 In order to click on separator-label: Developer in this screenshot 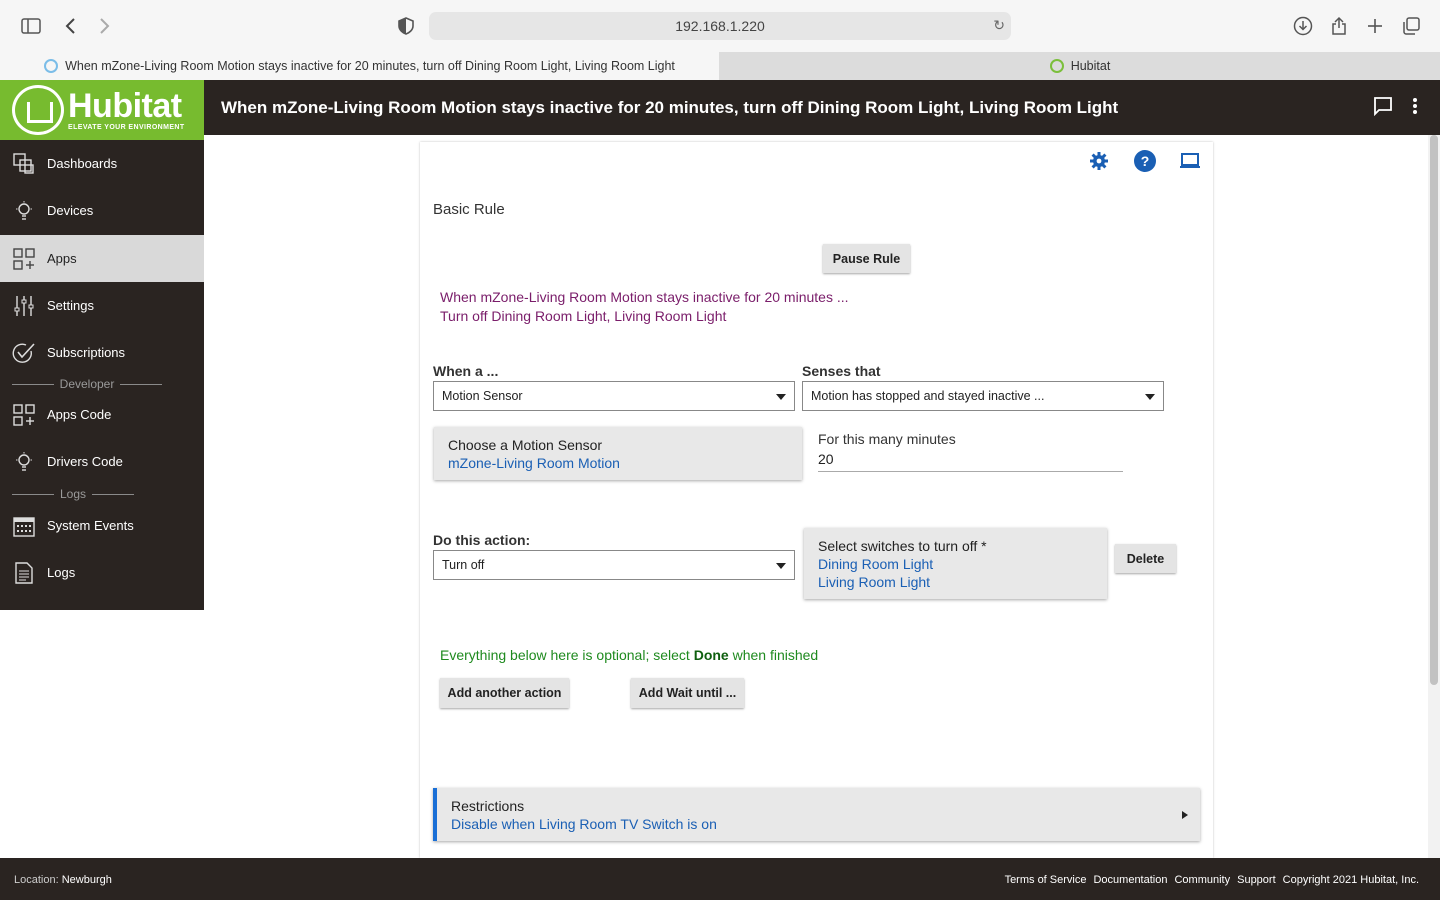, I will do `click(87, 384)`.